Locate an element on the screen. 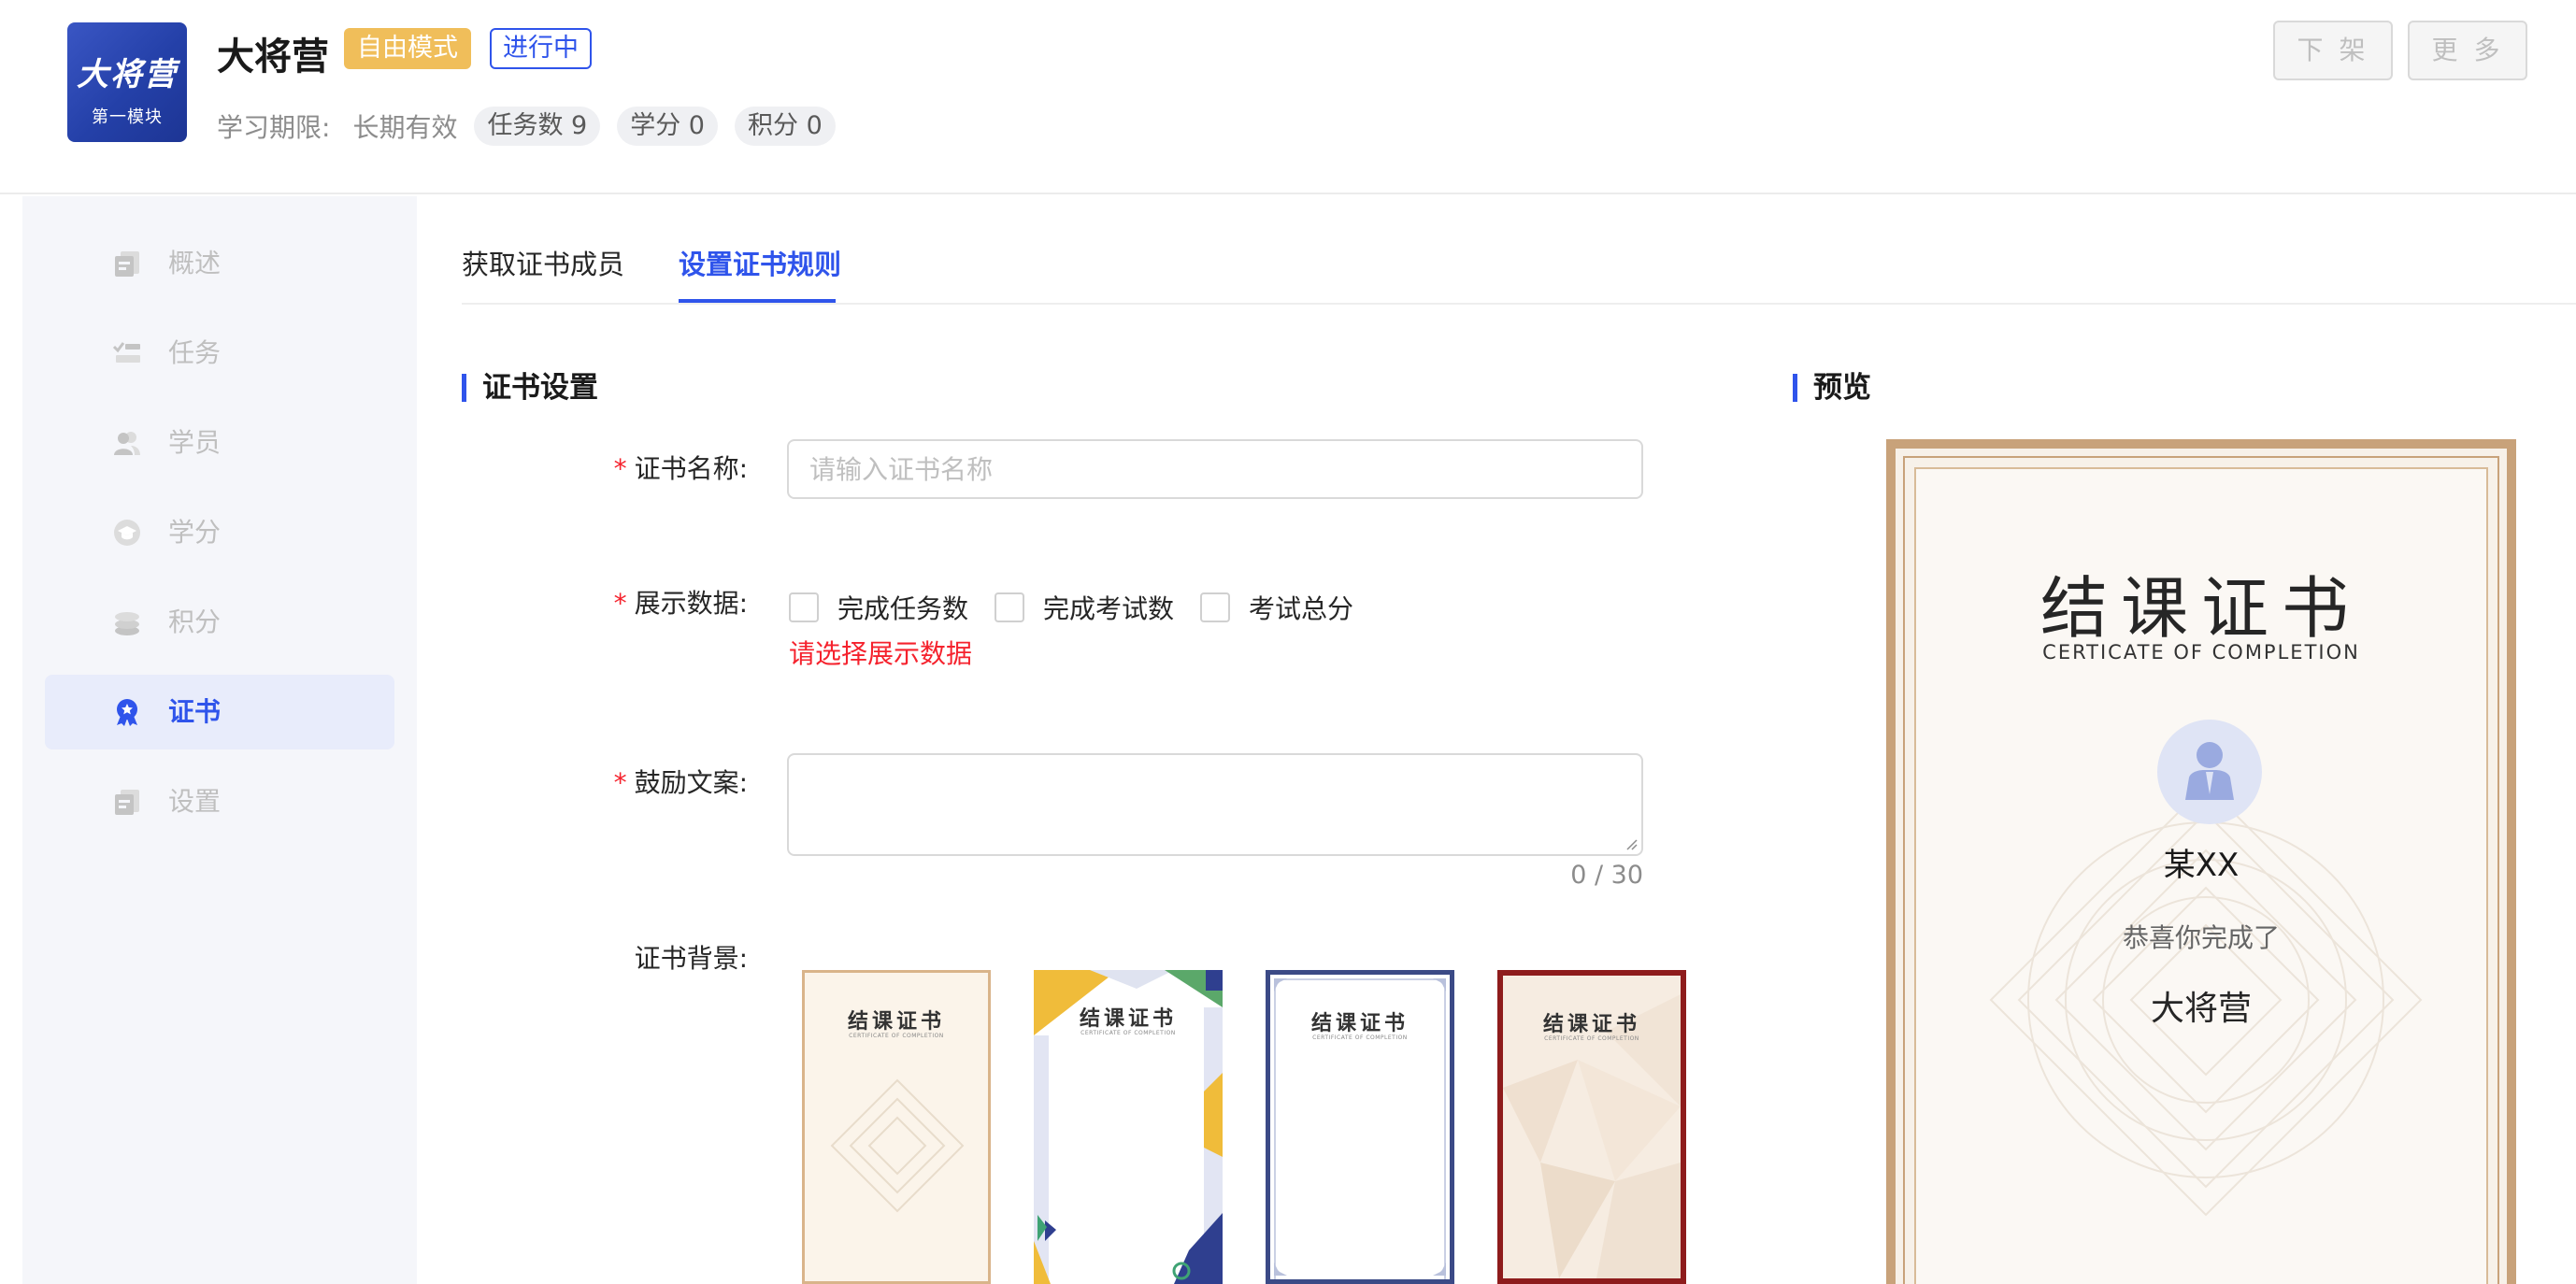  checkbox-label: 完成考试数 is located at coordinates (1109, 608).